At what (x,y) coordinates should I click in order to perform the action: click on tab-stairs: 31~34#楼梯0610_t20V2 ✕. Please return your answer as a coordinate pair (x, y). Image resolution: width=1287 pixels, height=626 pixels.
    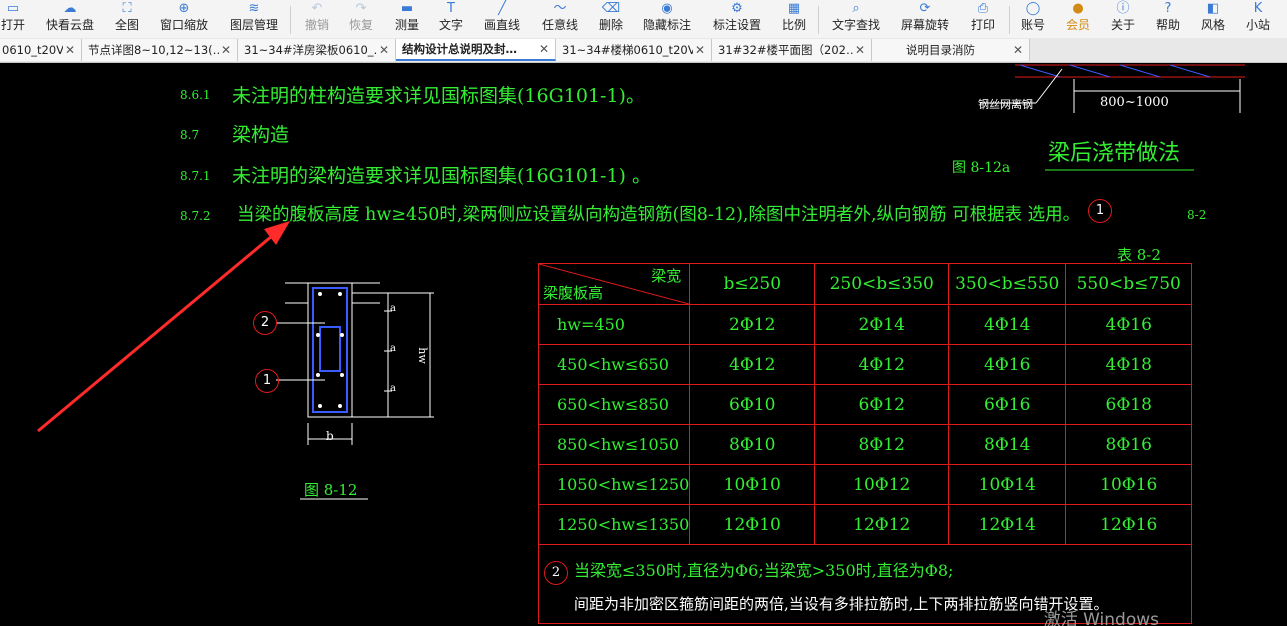
    Looking at the image, I should click on (634, 50).